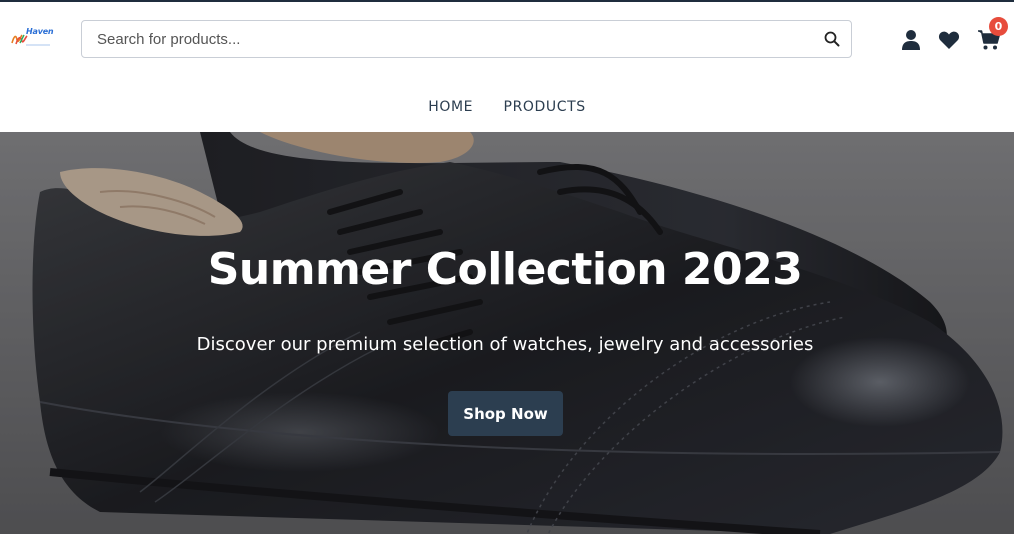 The width and height of the screenshot is (1014, 534). Describe the element at coordinates (545, 107) in the screenshot. I see `nav-link-products: PRODUCTS` at that location.